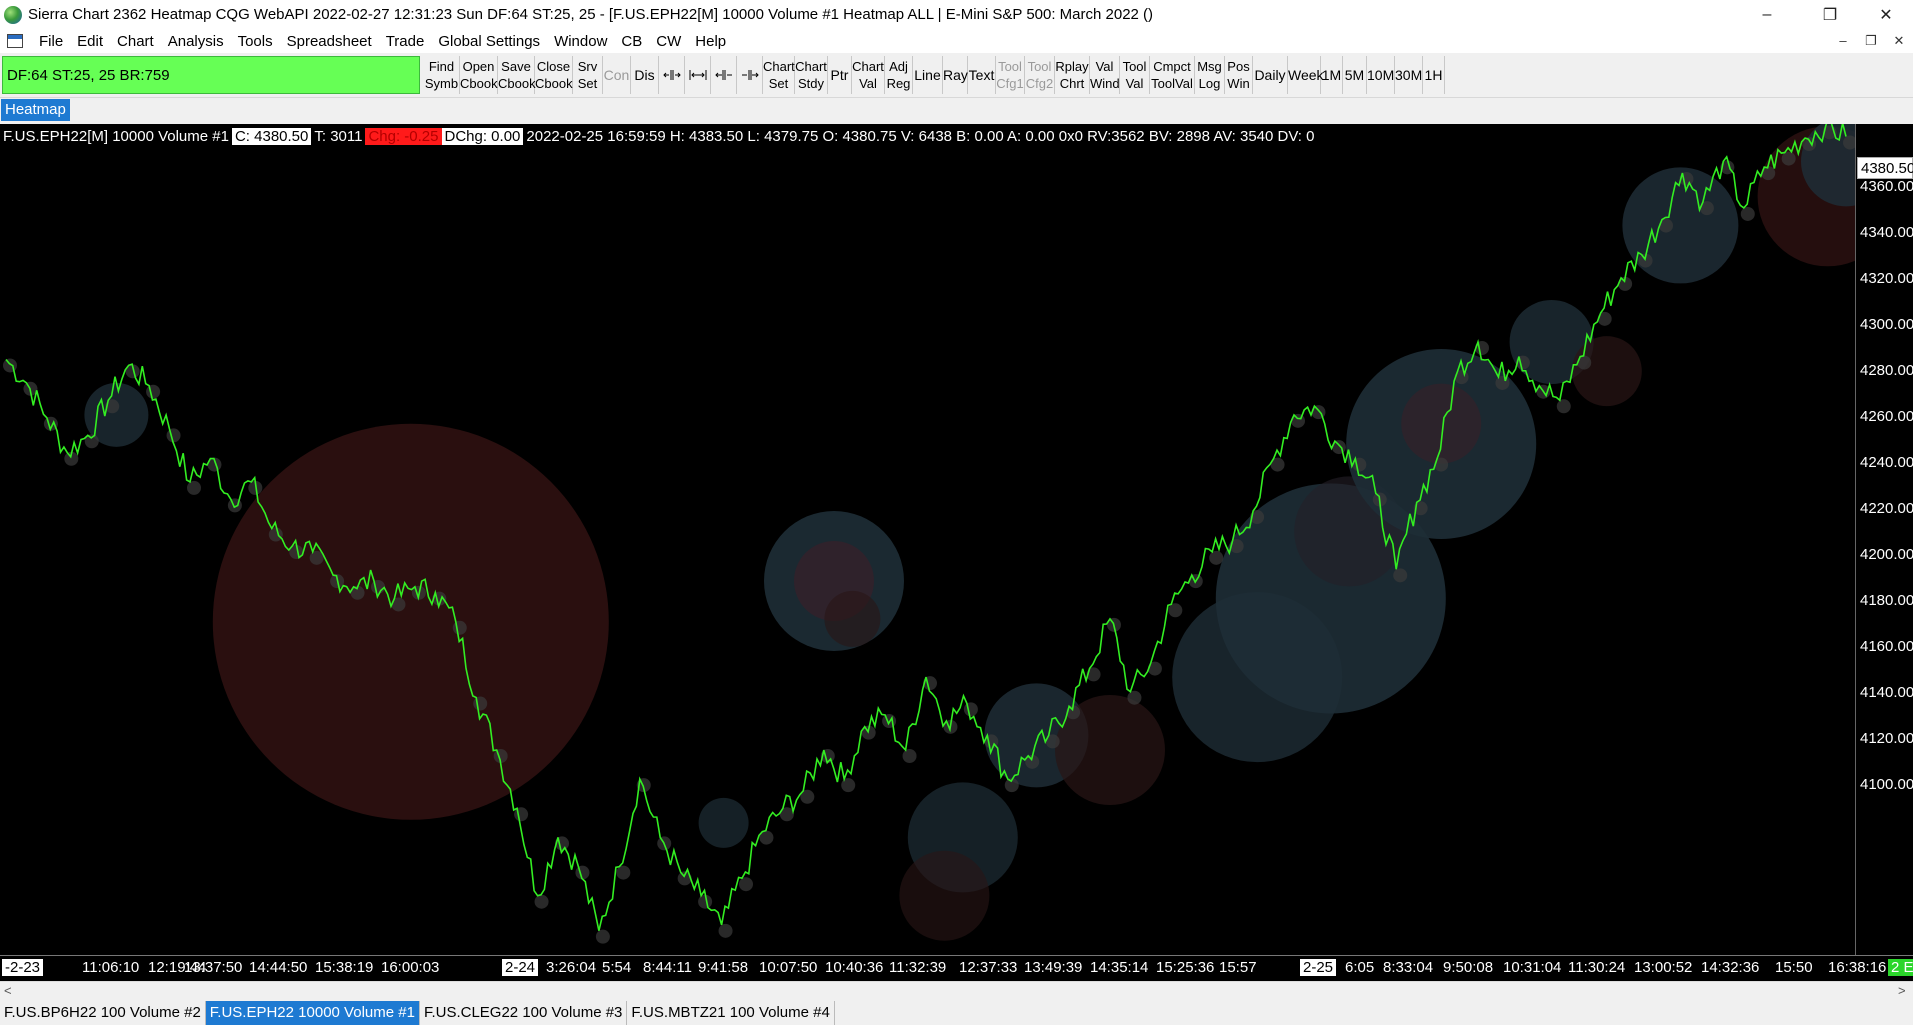  I want to click on chart-restore-button: ❐, so click(1871, 41).